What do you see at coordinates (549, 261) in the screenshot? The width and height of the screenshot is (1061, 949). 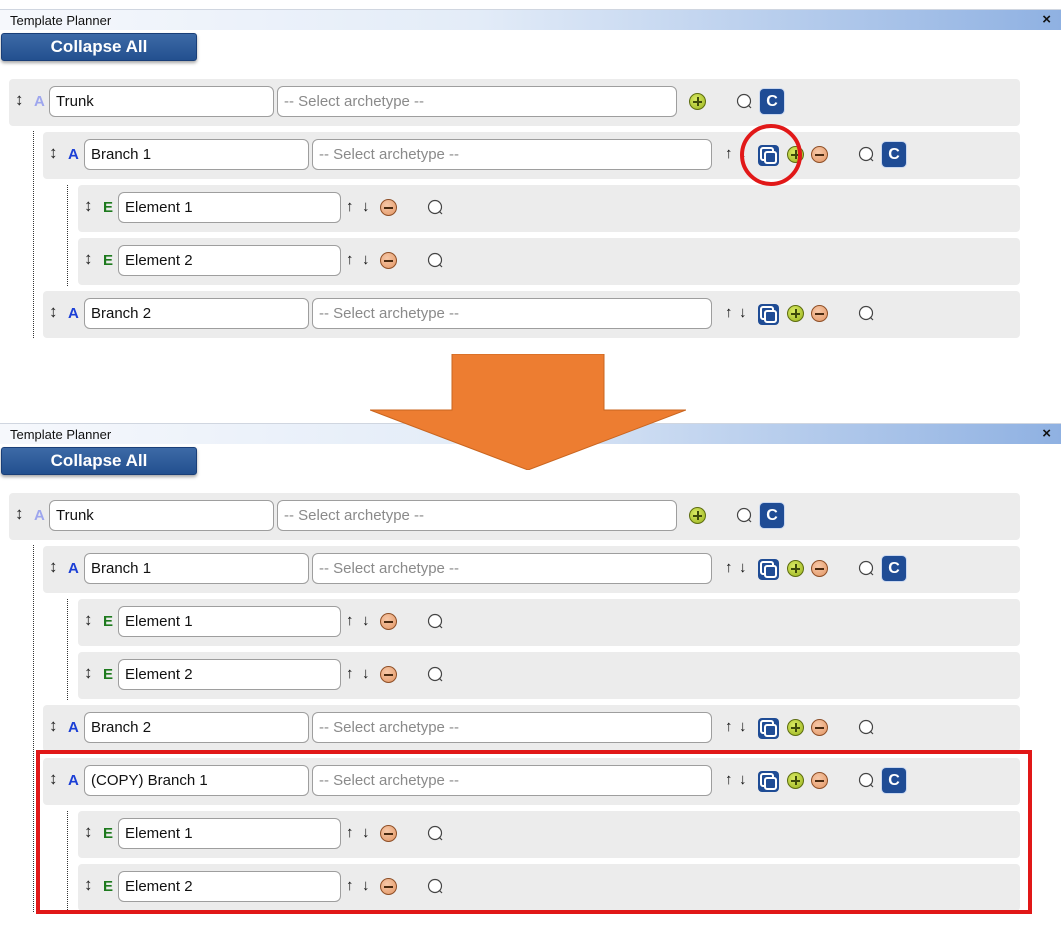 I see `tree-row-element-2: ↕ E Element 2 ↑ ↓` at bounding box center [549, 261].